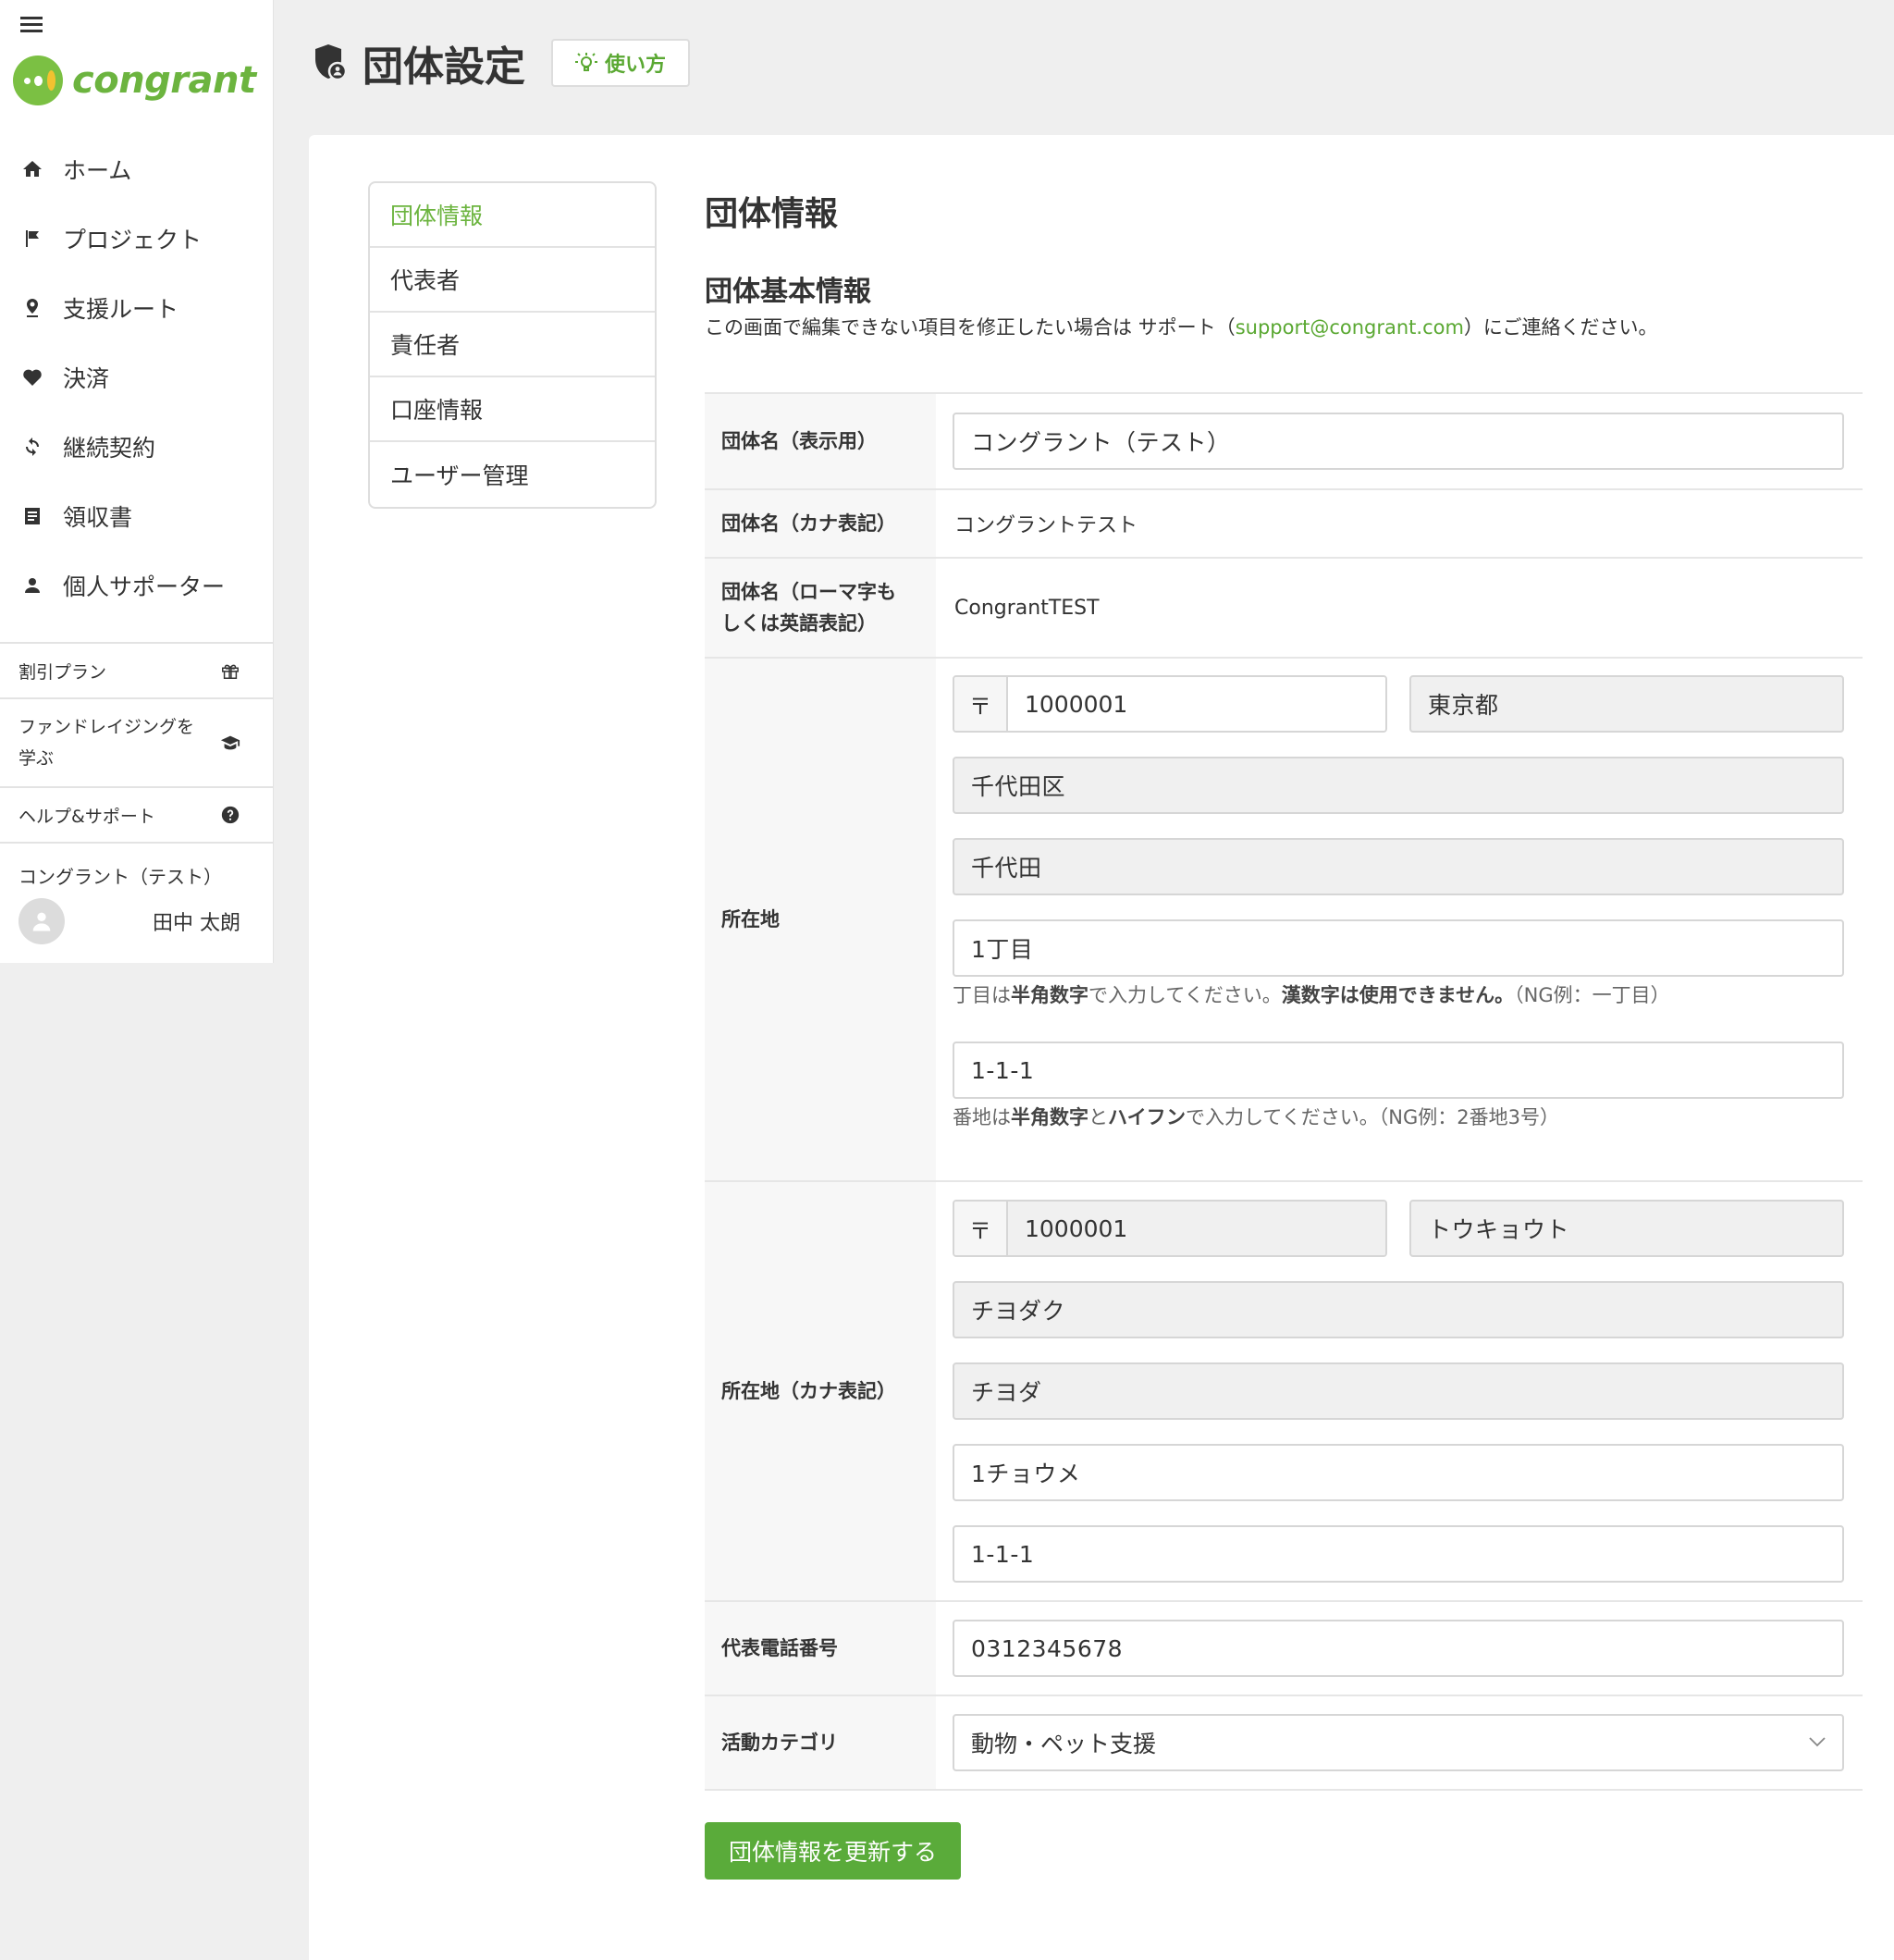 The width and height of the screenshot is (1894, 1960). Describe the element at coordinates (820, 523) in the screenshot. I see `field-label: 団体名（カナ表記）` at that location.